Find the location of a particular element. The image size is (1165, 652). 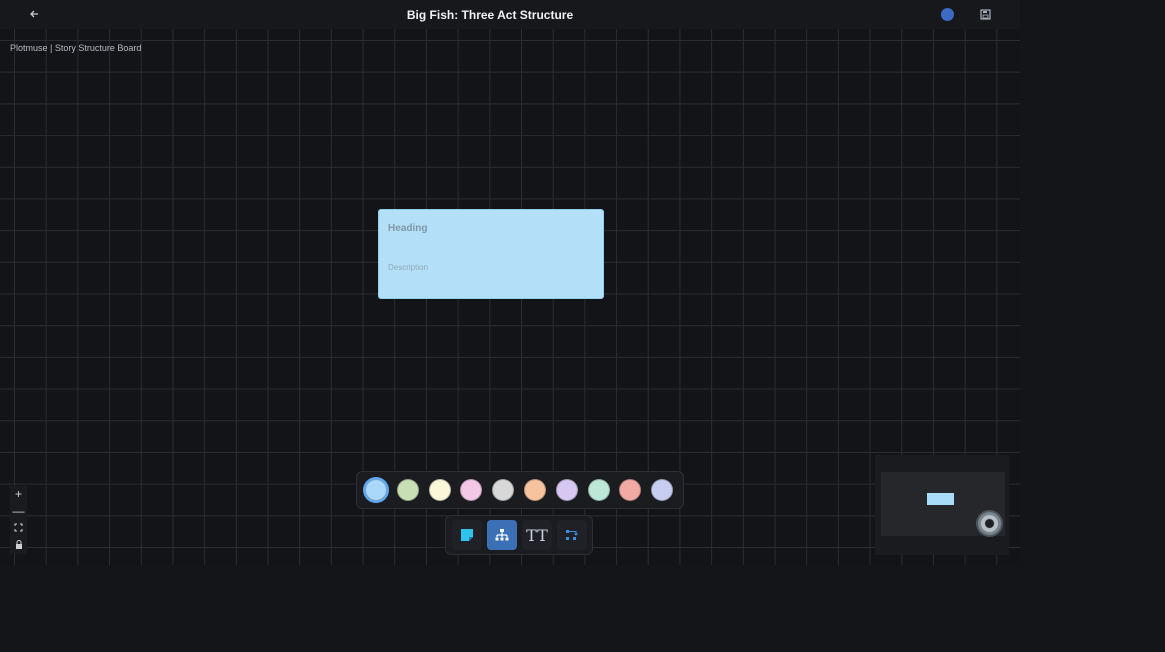

story-node-card: Heading Description is located at coordinates (491, 254).